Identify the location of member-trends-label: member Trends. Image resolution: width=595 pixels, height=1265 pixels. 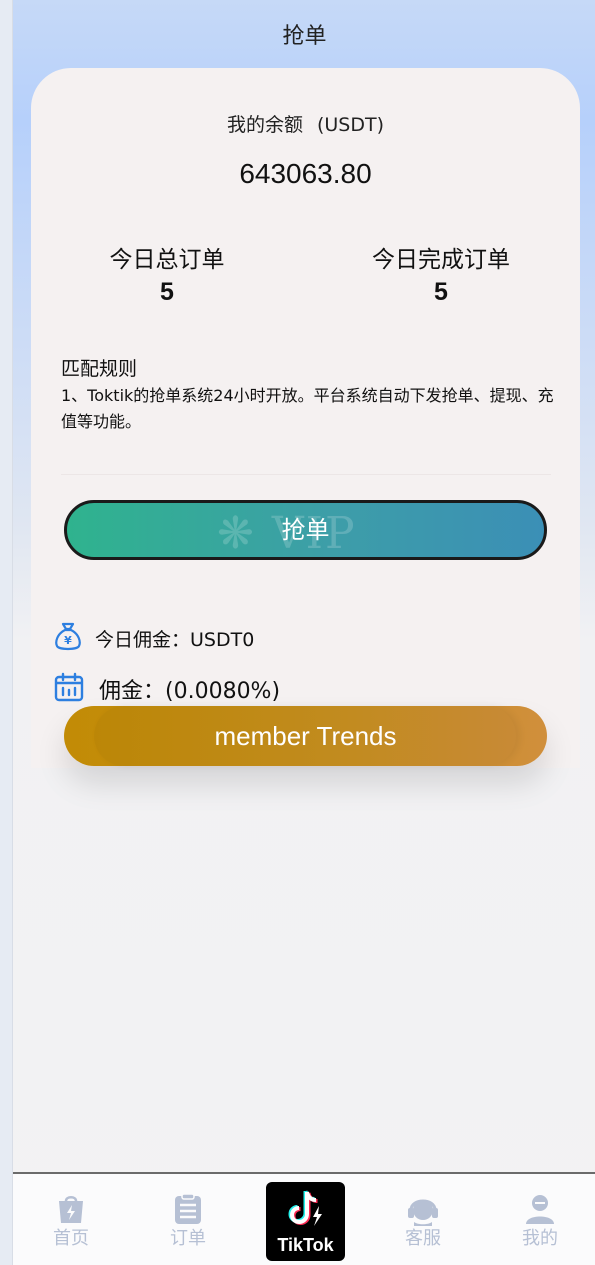
(305, 736).